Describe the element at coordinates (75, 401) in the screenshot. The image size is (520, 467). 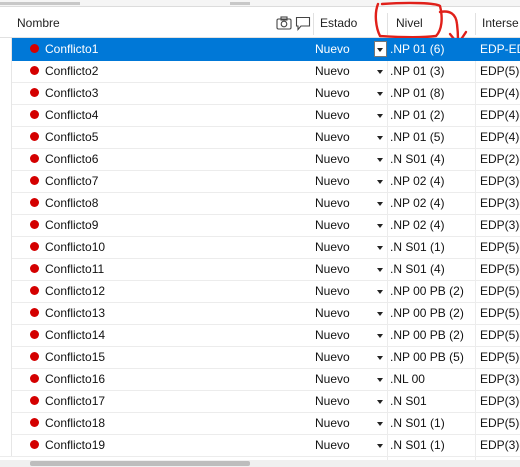
I see `conflict-name: Conflicto17` at that location.